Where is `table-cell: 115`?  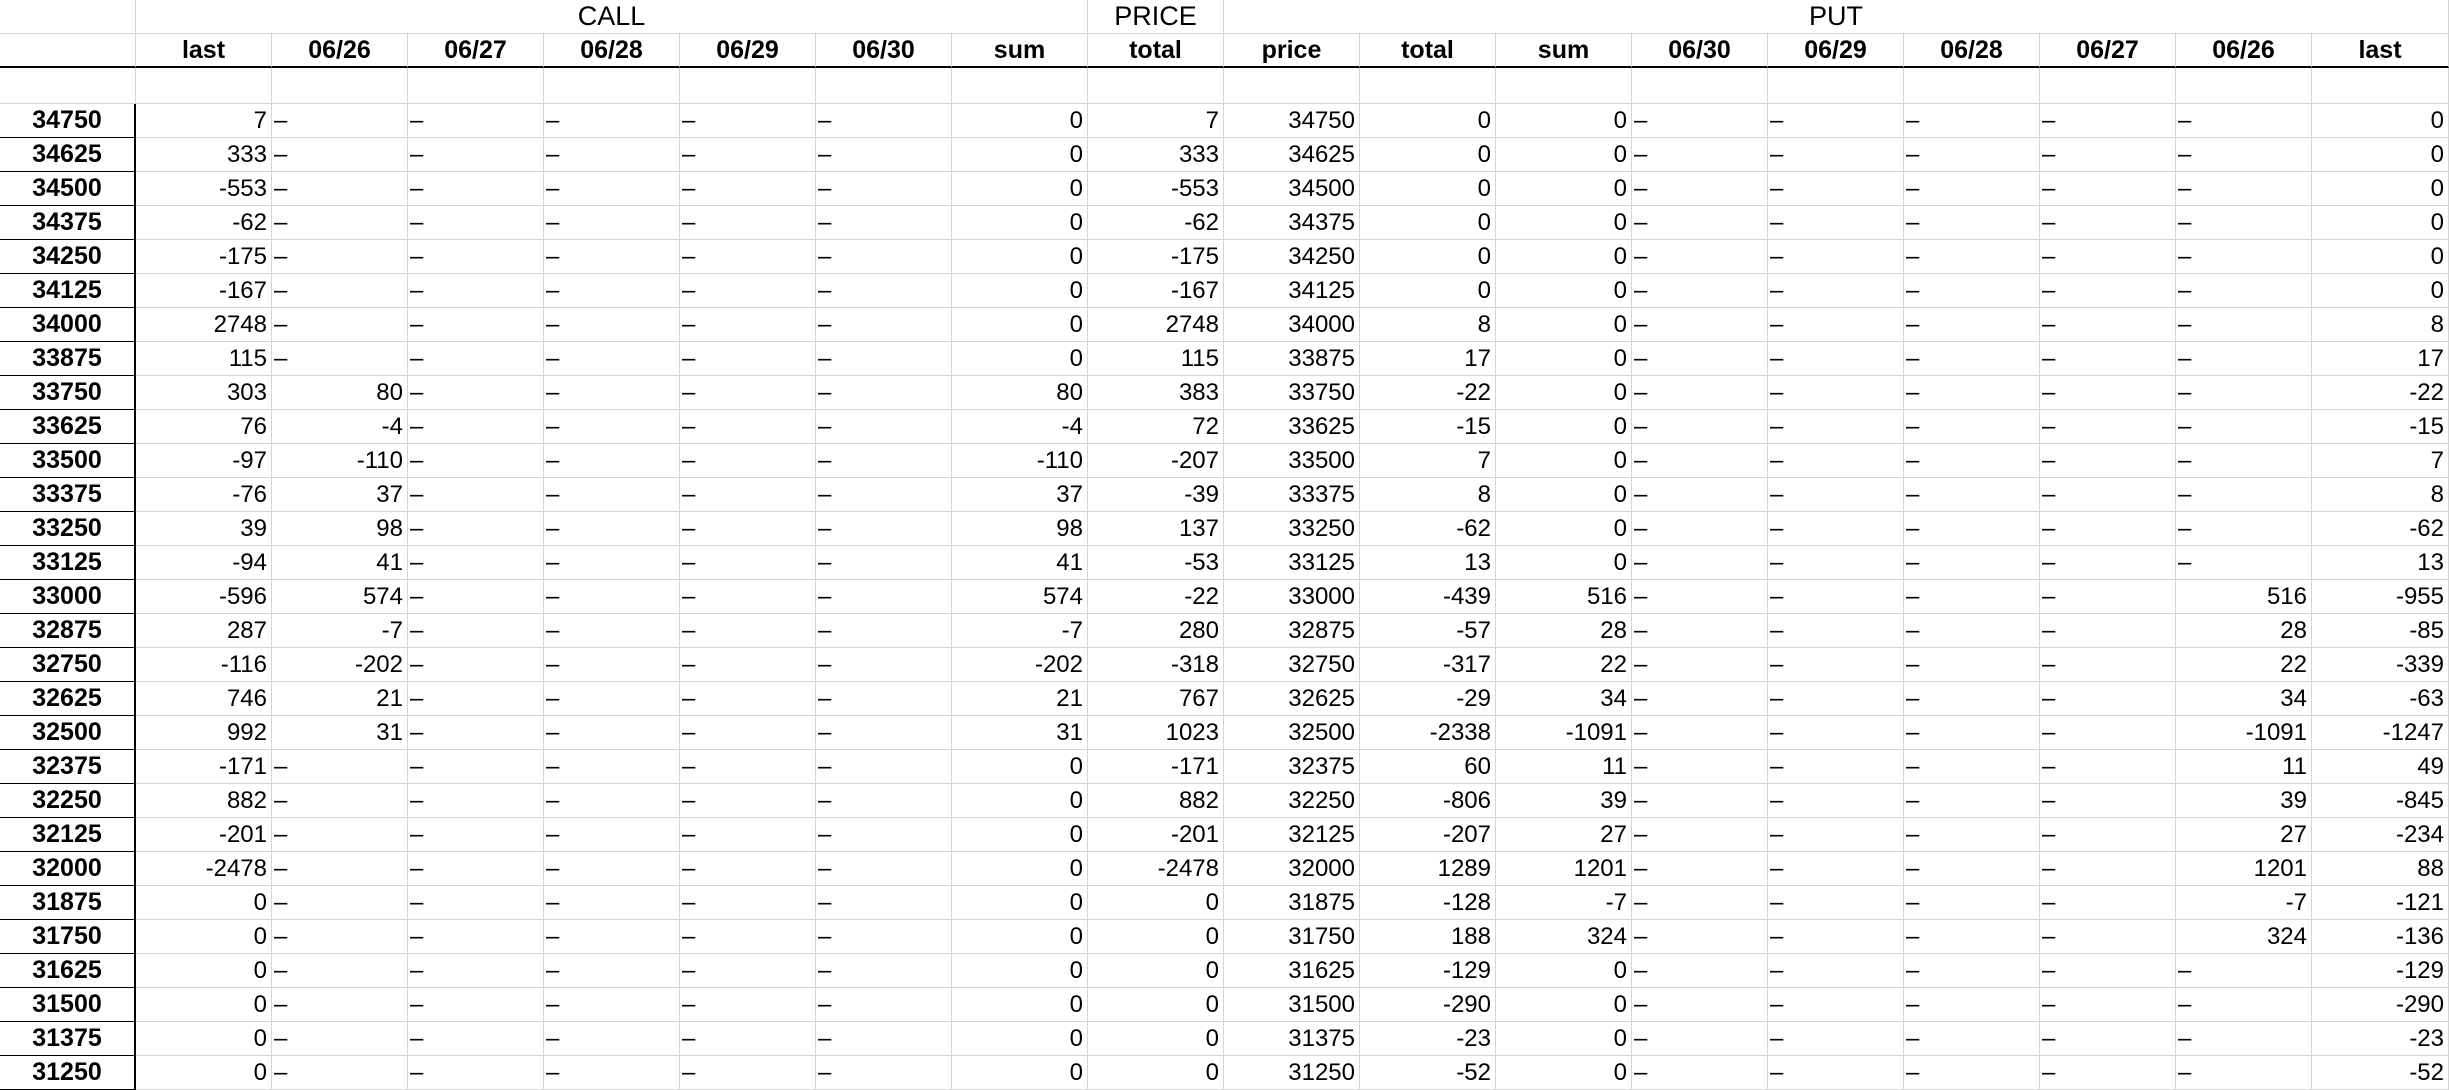
table-cell: 115 is located at coordinates (1156, 359).